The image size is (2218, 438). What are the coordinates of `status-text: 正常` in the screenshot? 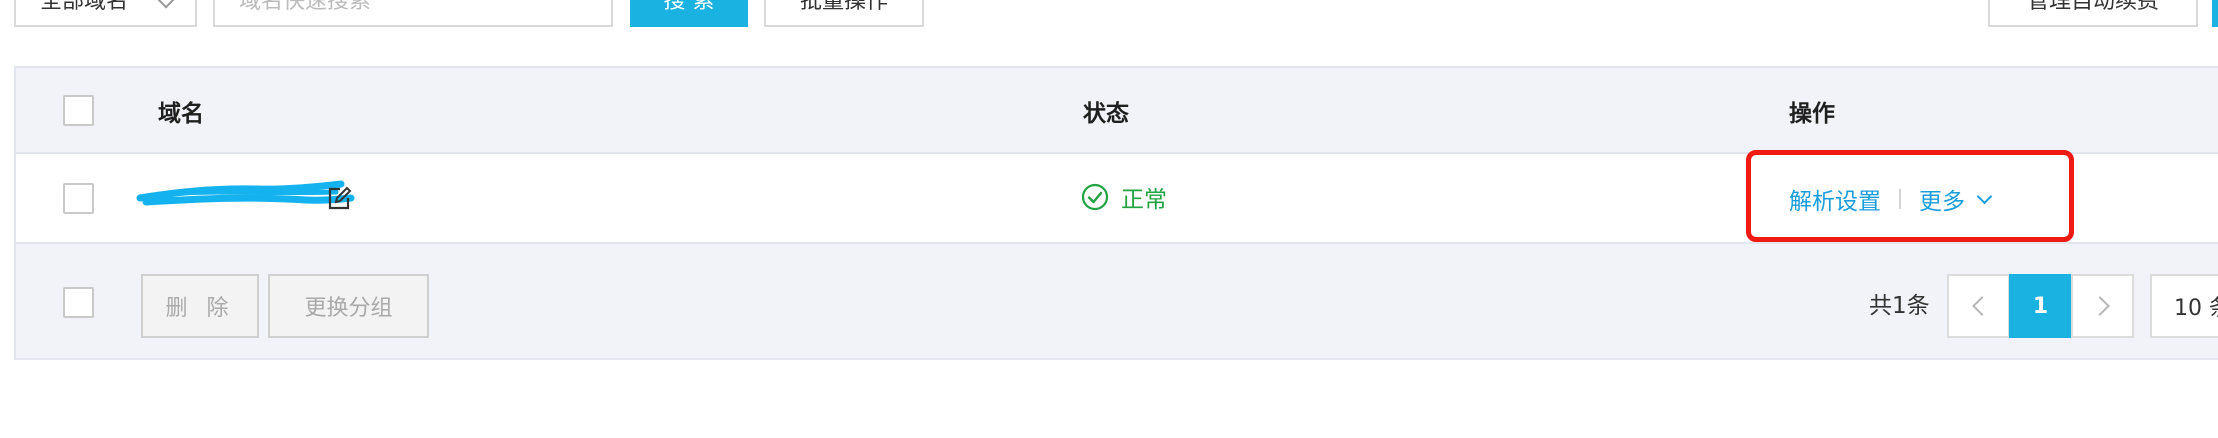 It's located at (1144, 200).